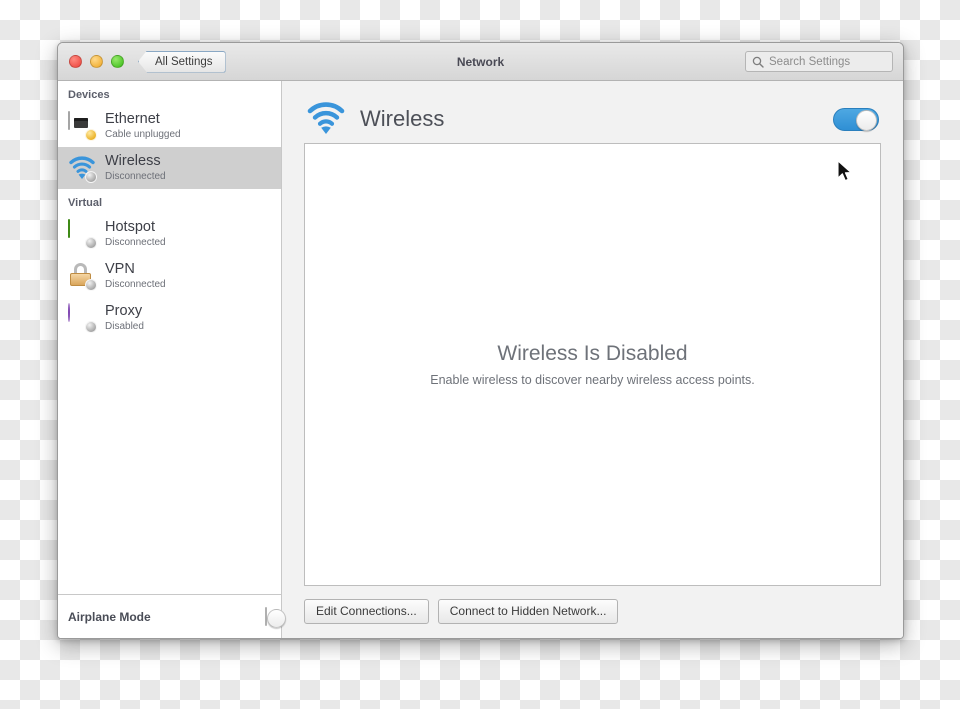 This screenshot has height=709, width=960. Describe the element at coordinates (85, 203) in the screenshot. I see `sidebar-group-virtual-label: Virtual` at that location.